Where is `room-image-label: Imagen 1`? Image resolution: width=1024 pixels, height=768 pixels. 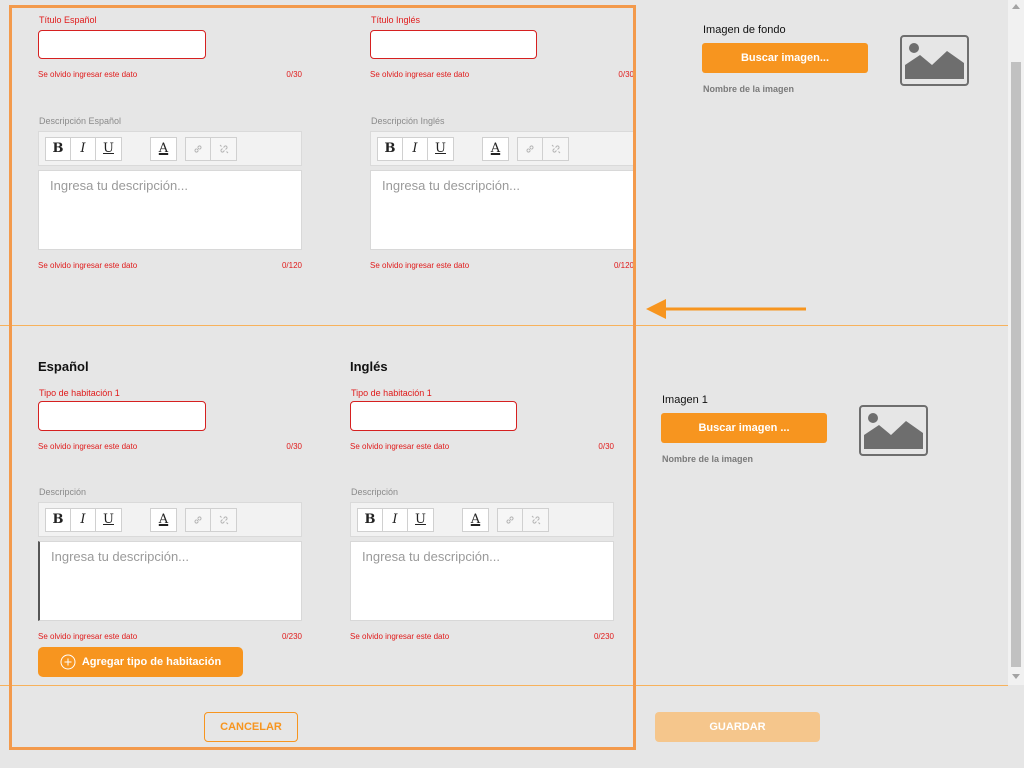
room-image-label: Imagen 1 is located at coordinates (685, 400).